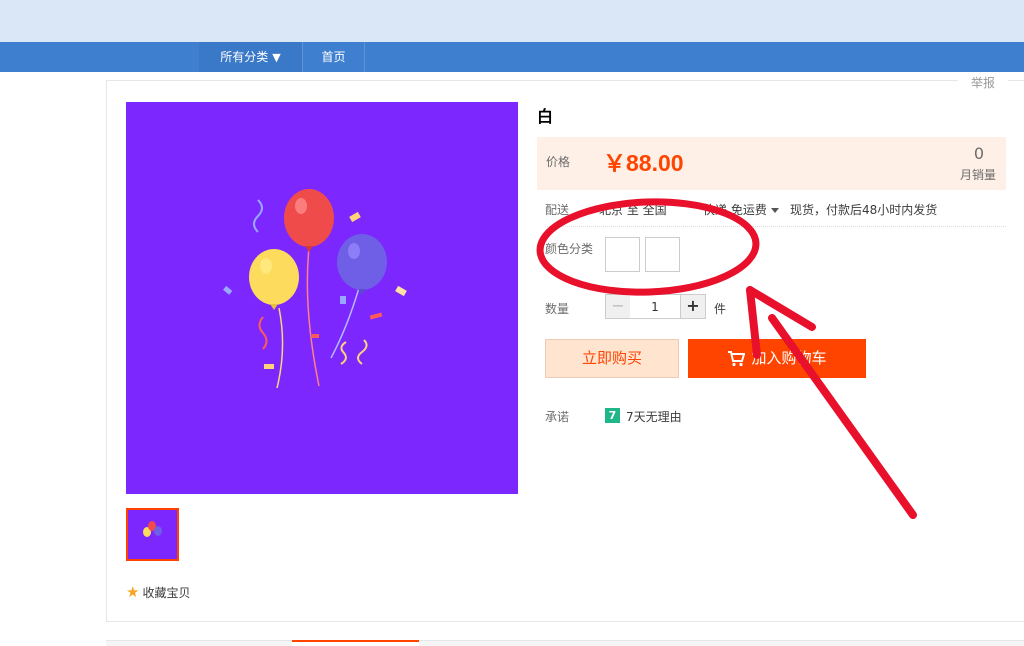 The width and height of the screenshot is (1024, 646). What do you see at coordinates (557, 309) in the screenshot?
I see `quantity-label: 数量` at bounding box center [557, 309].